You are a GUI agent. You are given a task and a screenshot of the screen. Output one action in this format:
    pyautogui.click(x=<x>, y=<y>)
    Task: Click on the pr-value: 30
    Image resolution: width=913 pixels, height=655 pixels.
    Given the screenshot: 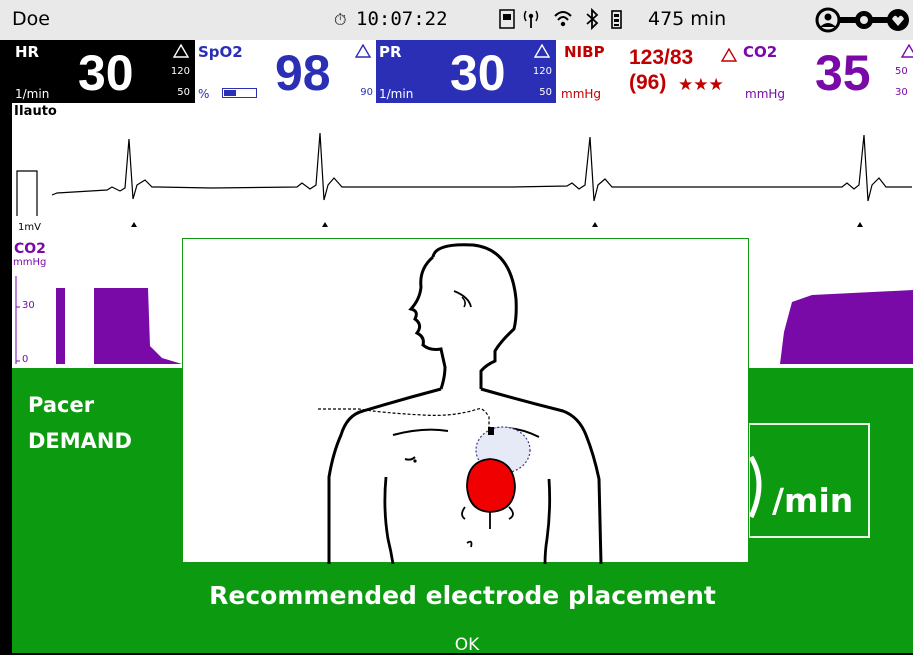 What is the action you would take?
    pyautogui.click(x=478, y=73)
    